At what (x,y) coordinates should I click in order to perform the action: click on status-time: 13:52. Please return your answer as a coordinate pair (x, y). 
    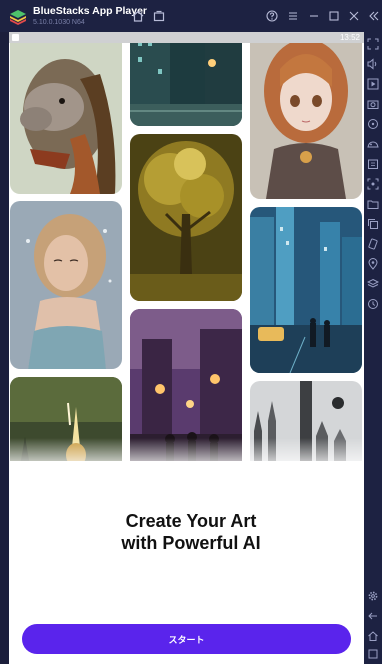
    Looking at the image, I should click on (349, 37).